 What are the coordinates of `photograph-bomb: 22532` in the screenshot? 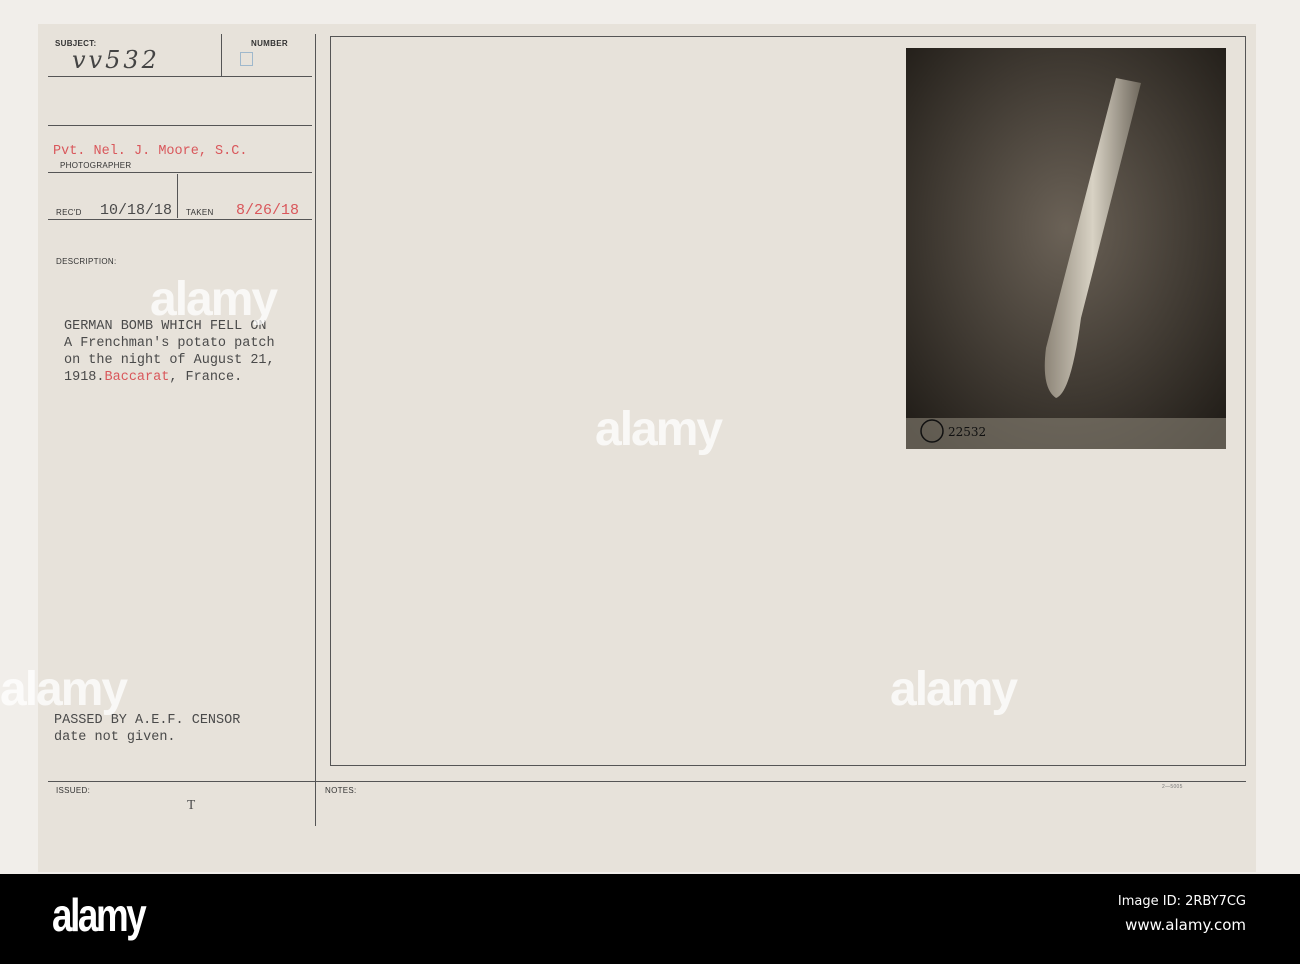 It's located at (1066, 248).